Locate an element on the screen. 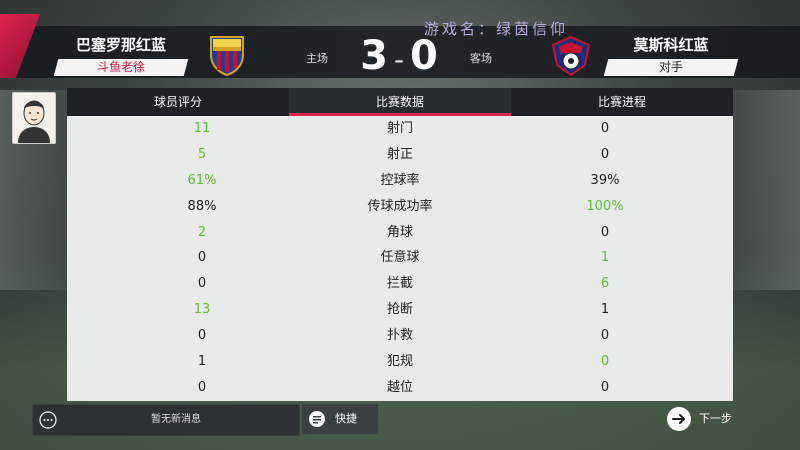  stat-label: 犯规 is located at coordinates (399, 362).